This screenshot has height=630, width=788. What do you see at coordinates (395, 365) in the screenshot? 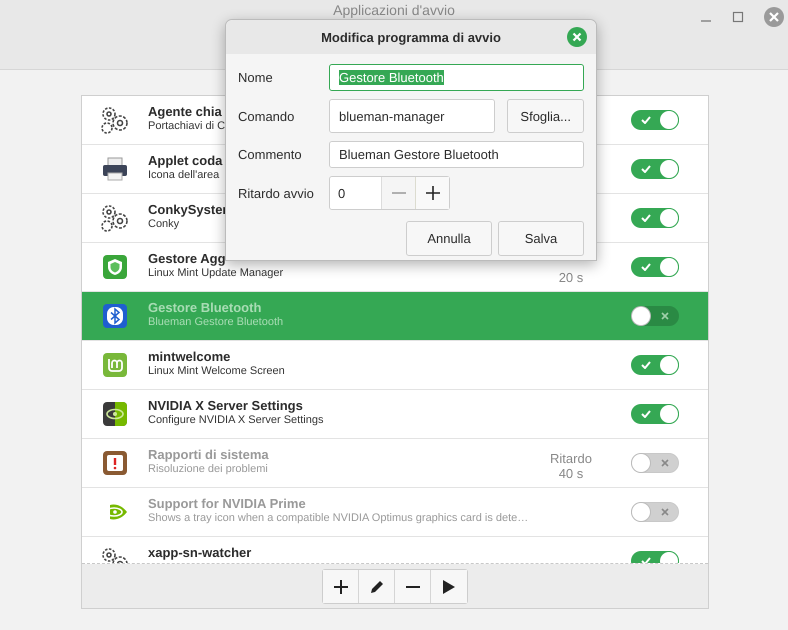
I see `startup-row: mintwelcome Linux Mint Welcome Screen` at bounding box center [395, 365].